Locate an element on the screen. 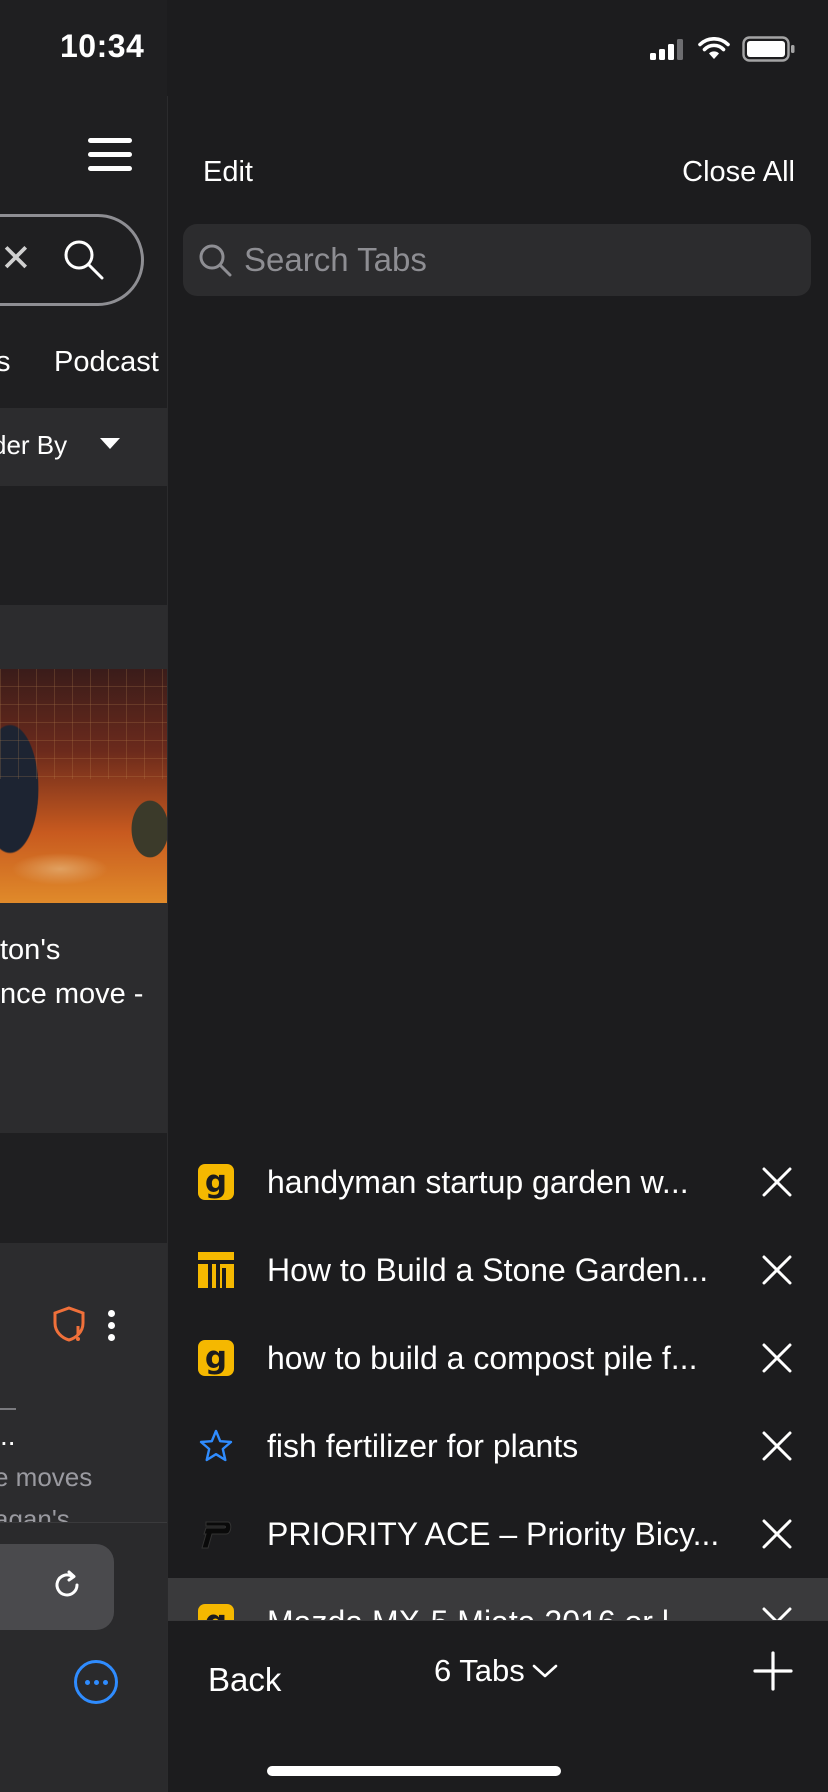 This screenshot has height=1792, width=828. battery-icon is located at coordinates (768, 49).